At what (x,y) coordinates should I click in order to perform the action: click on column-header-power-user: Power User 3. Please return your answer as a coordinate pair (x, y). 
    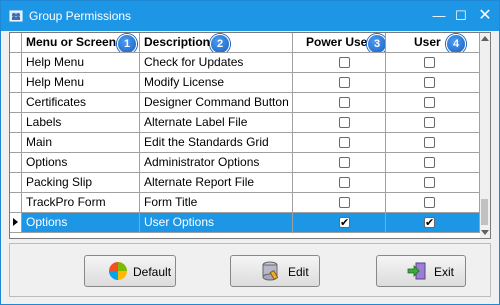
    Looking at the image, I should click on (339, 42).